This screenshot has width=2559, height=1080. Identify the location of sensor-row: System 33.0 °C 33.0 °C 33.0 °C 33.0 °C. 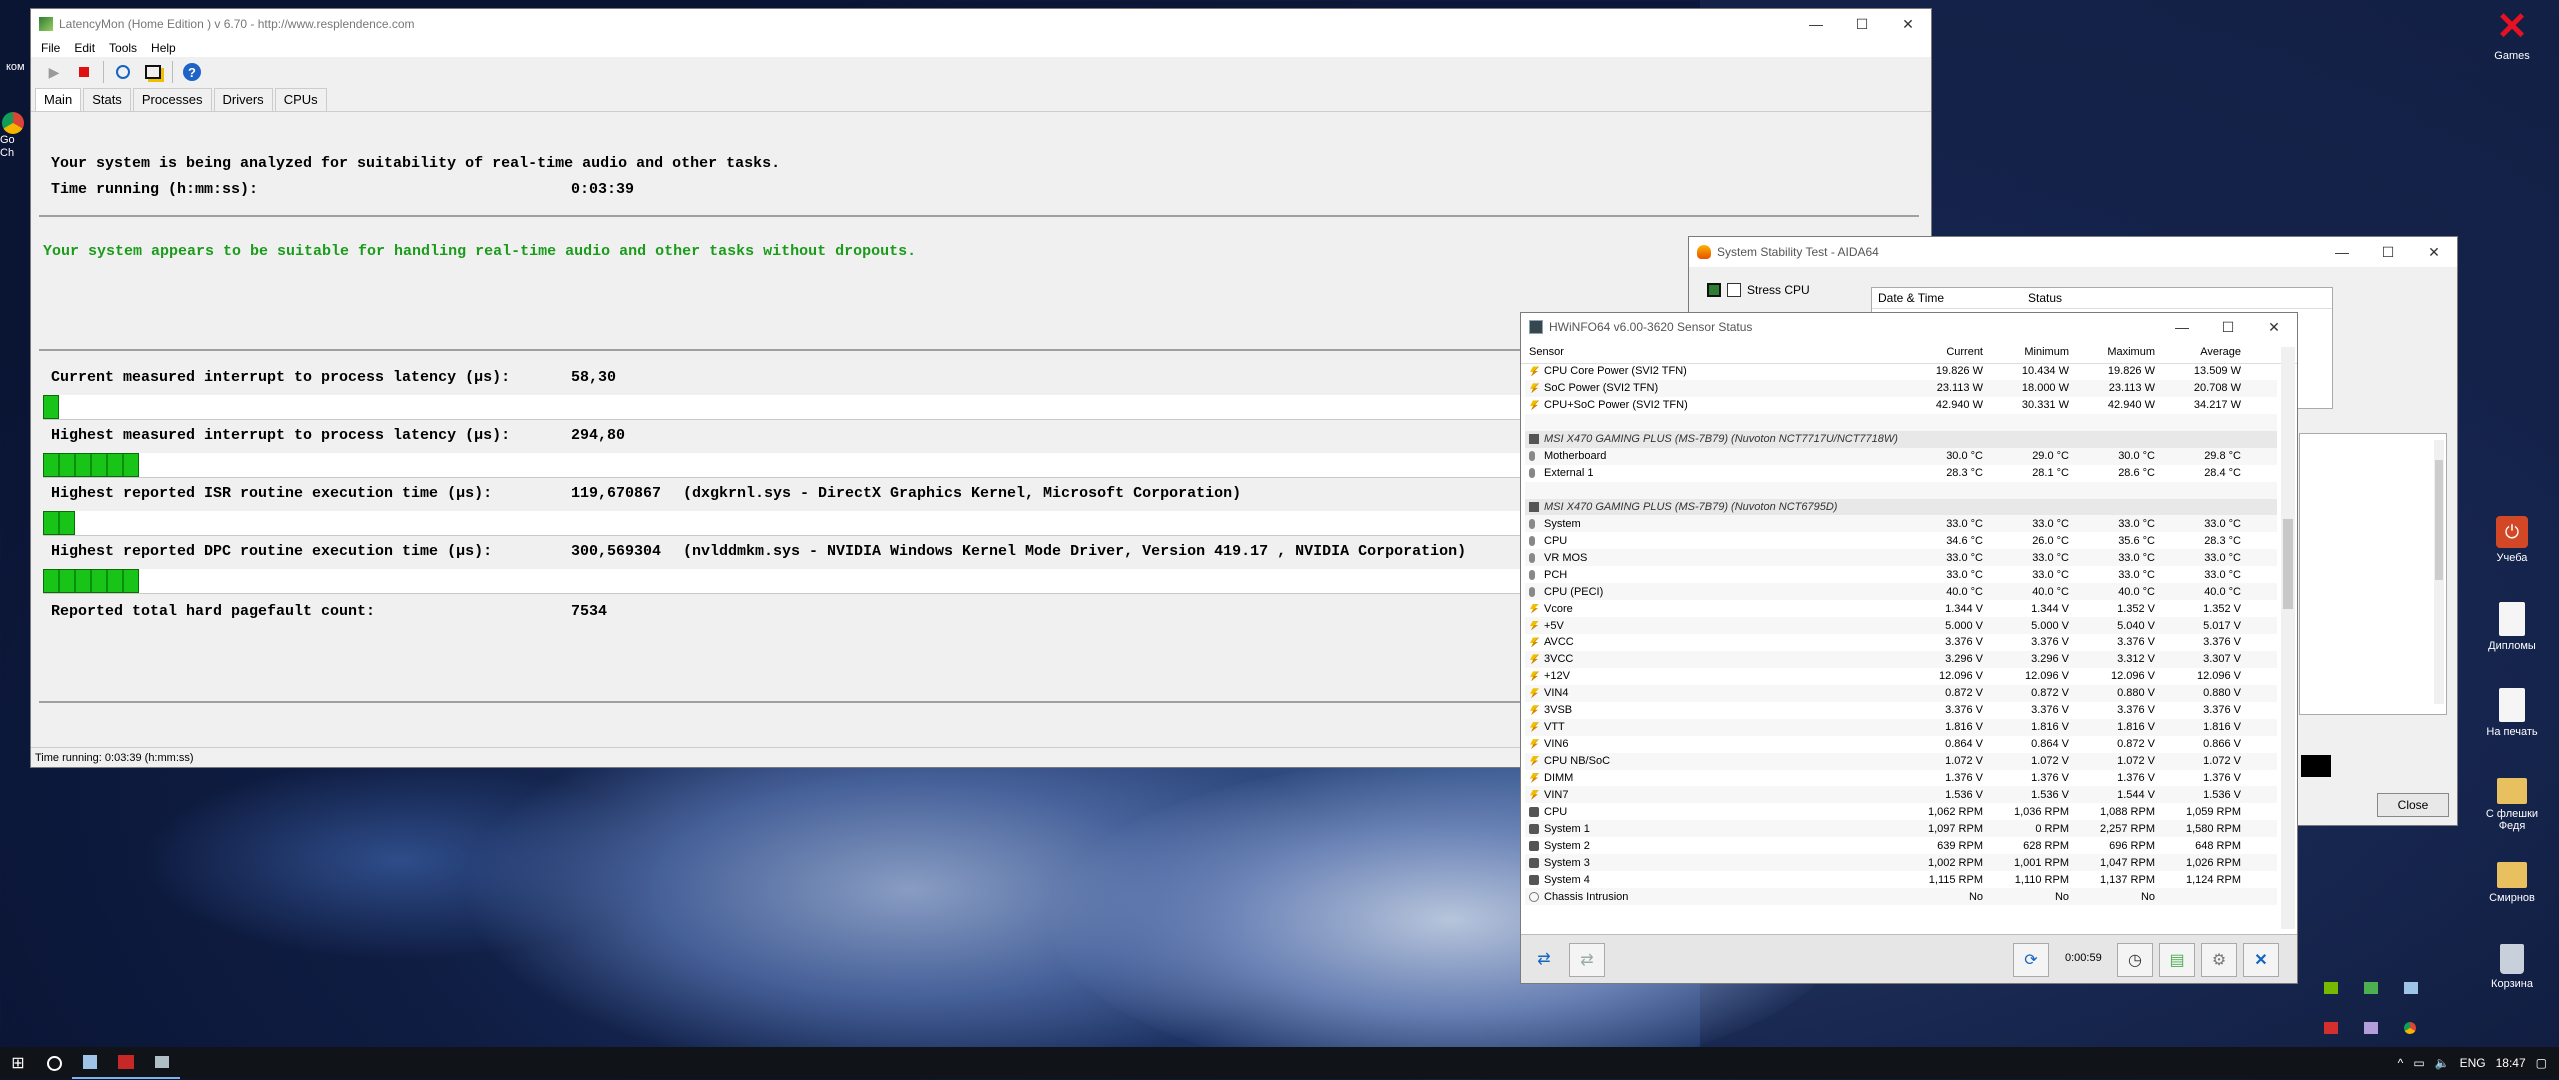
(1901, 524).